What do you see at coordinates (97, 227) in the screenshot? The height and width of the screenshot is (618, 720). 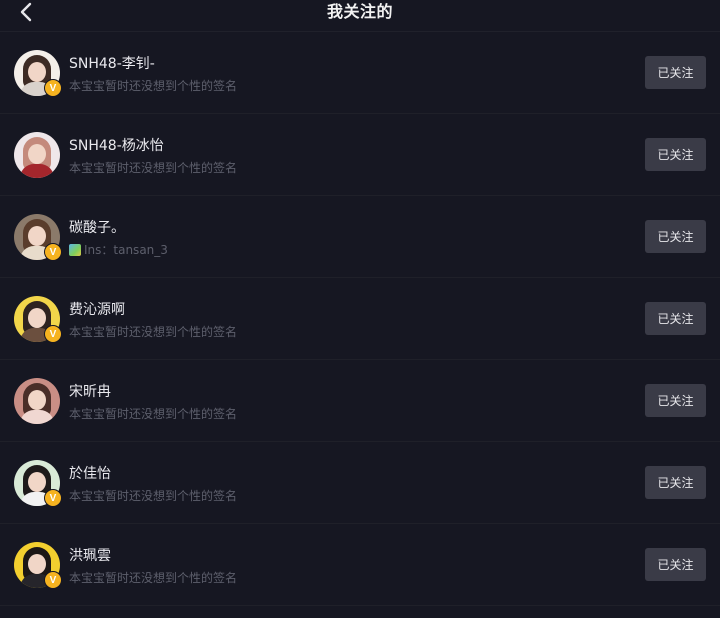 I see `user-name: 碳酸子。` at bounding box center [97, 227].